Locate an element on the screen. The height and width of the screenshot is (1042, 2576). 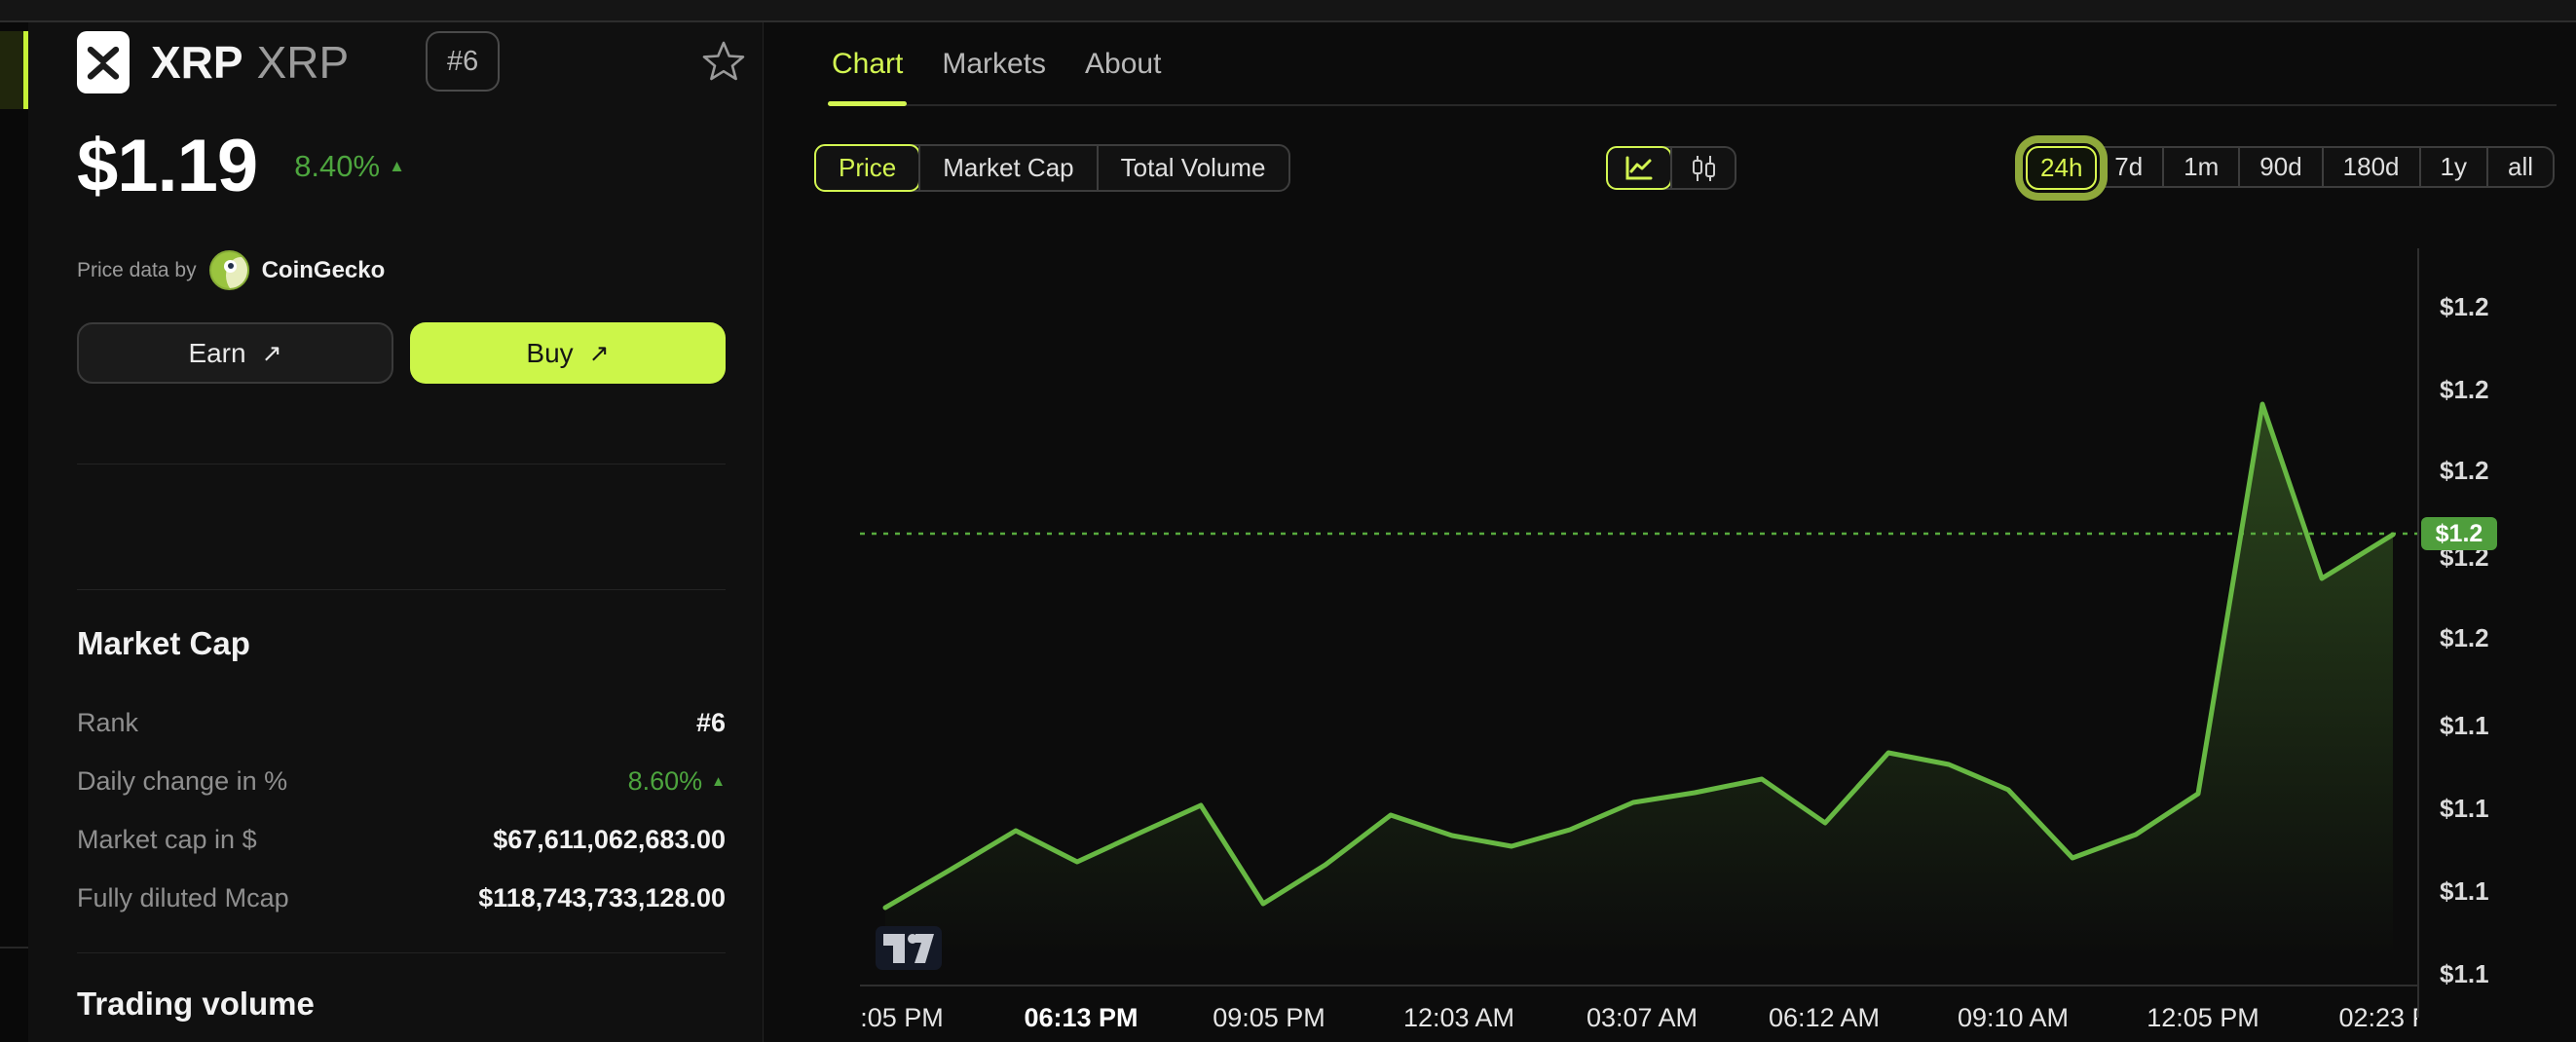
x-axis-label: 06:12 AM is located at coordinates (1824, 1018).